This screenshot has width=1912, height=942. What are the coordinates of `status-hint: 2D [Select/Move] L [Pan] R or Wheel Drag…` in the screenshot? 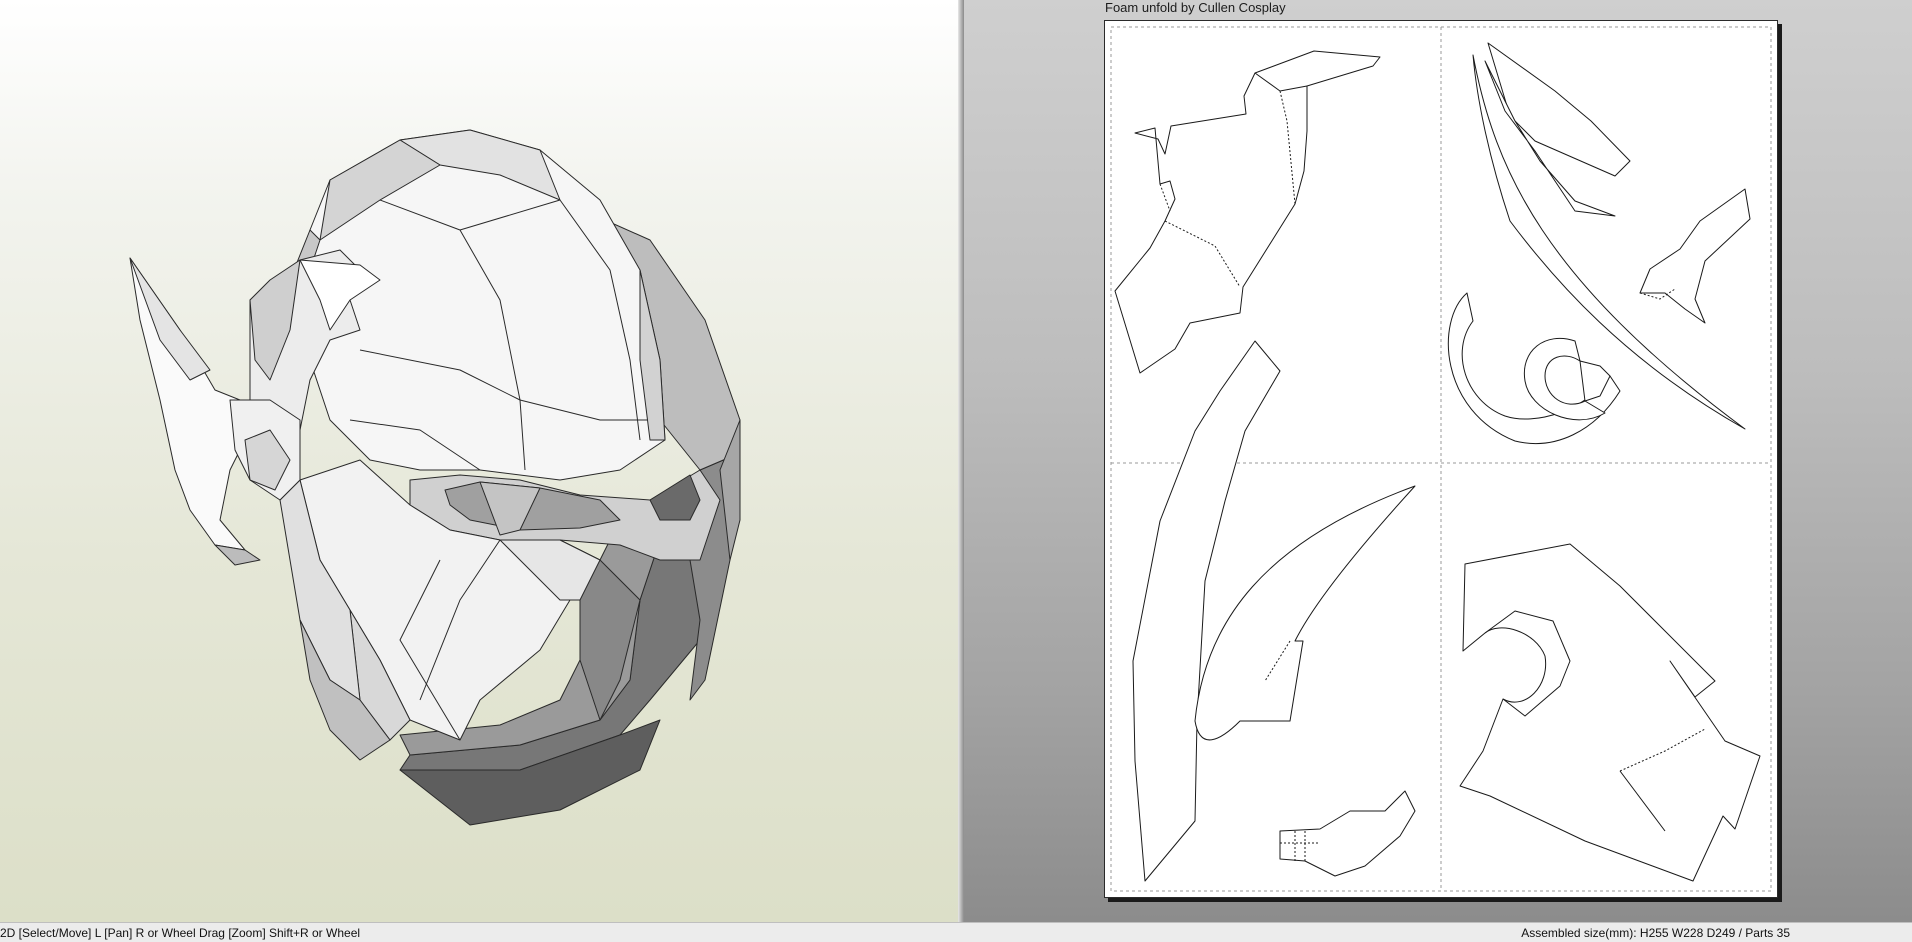 It's located at (180, 933).